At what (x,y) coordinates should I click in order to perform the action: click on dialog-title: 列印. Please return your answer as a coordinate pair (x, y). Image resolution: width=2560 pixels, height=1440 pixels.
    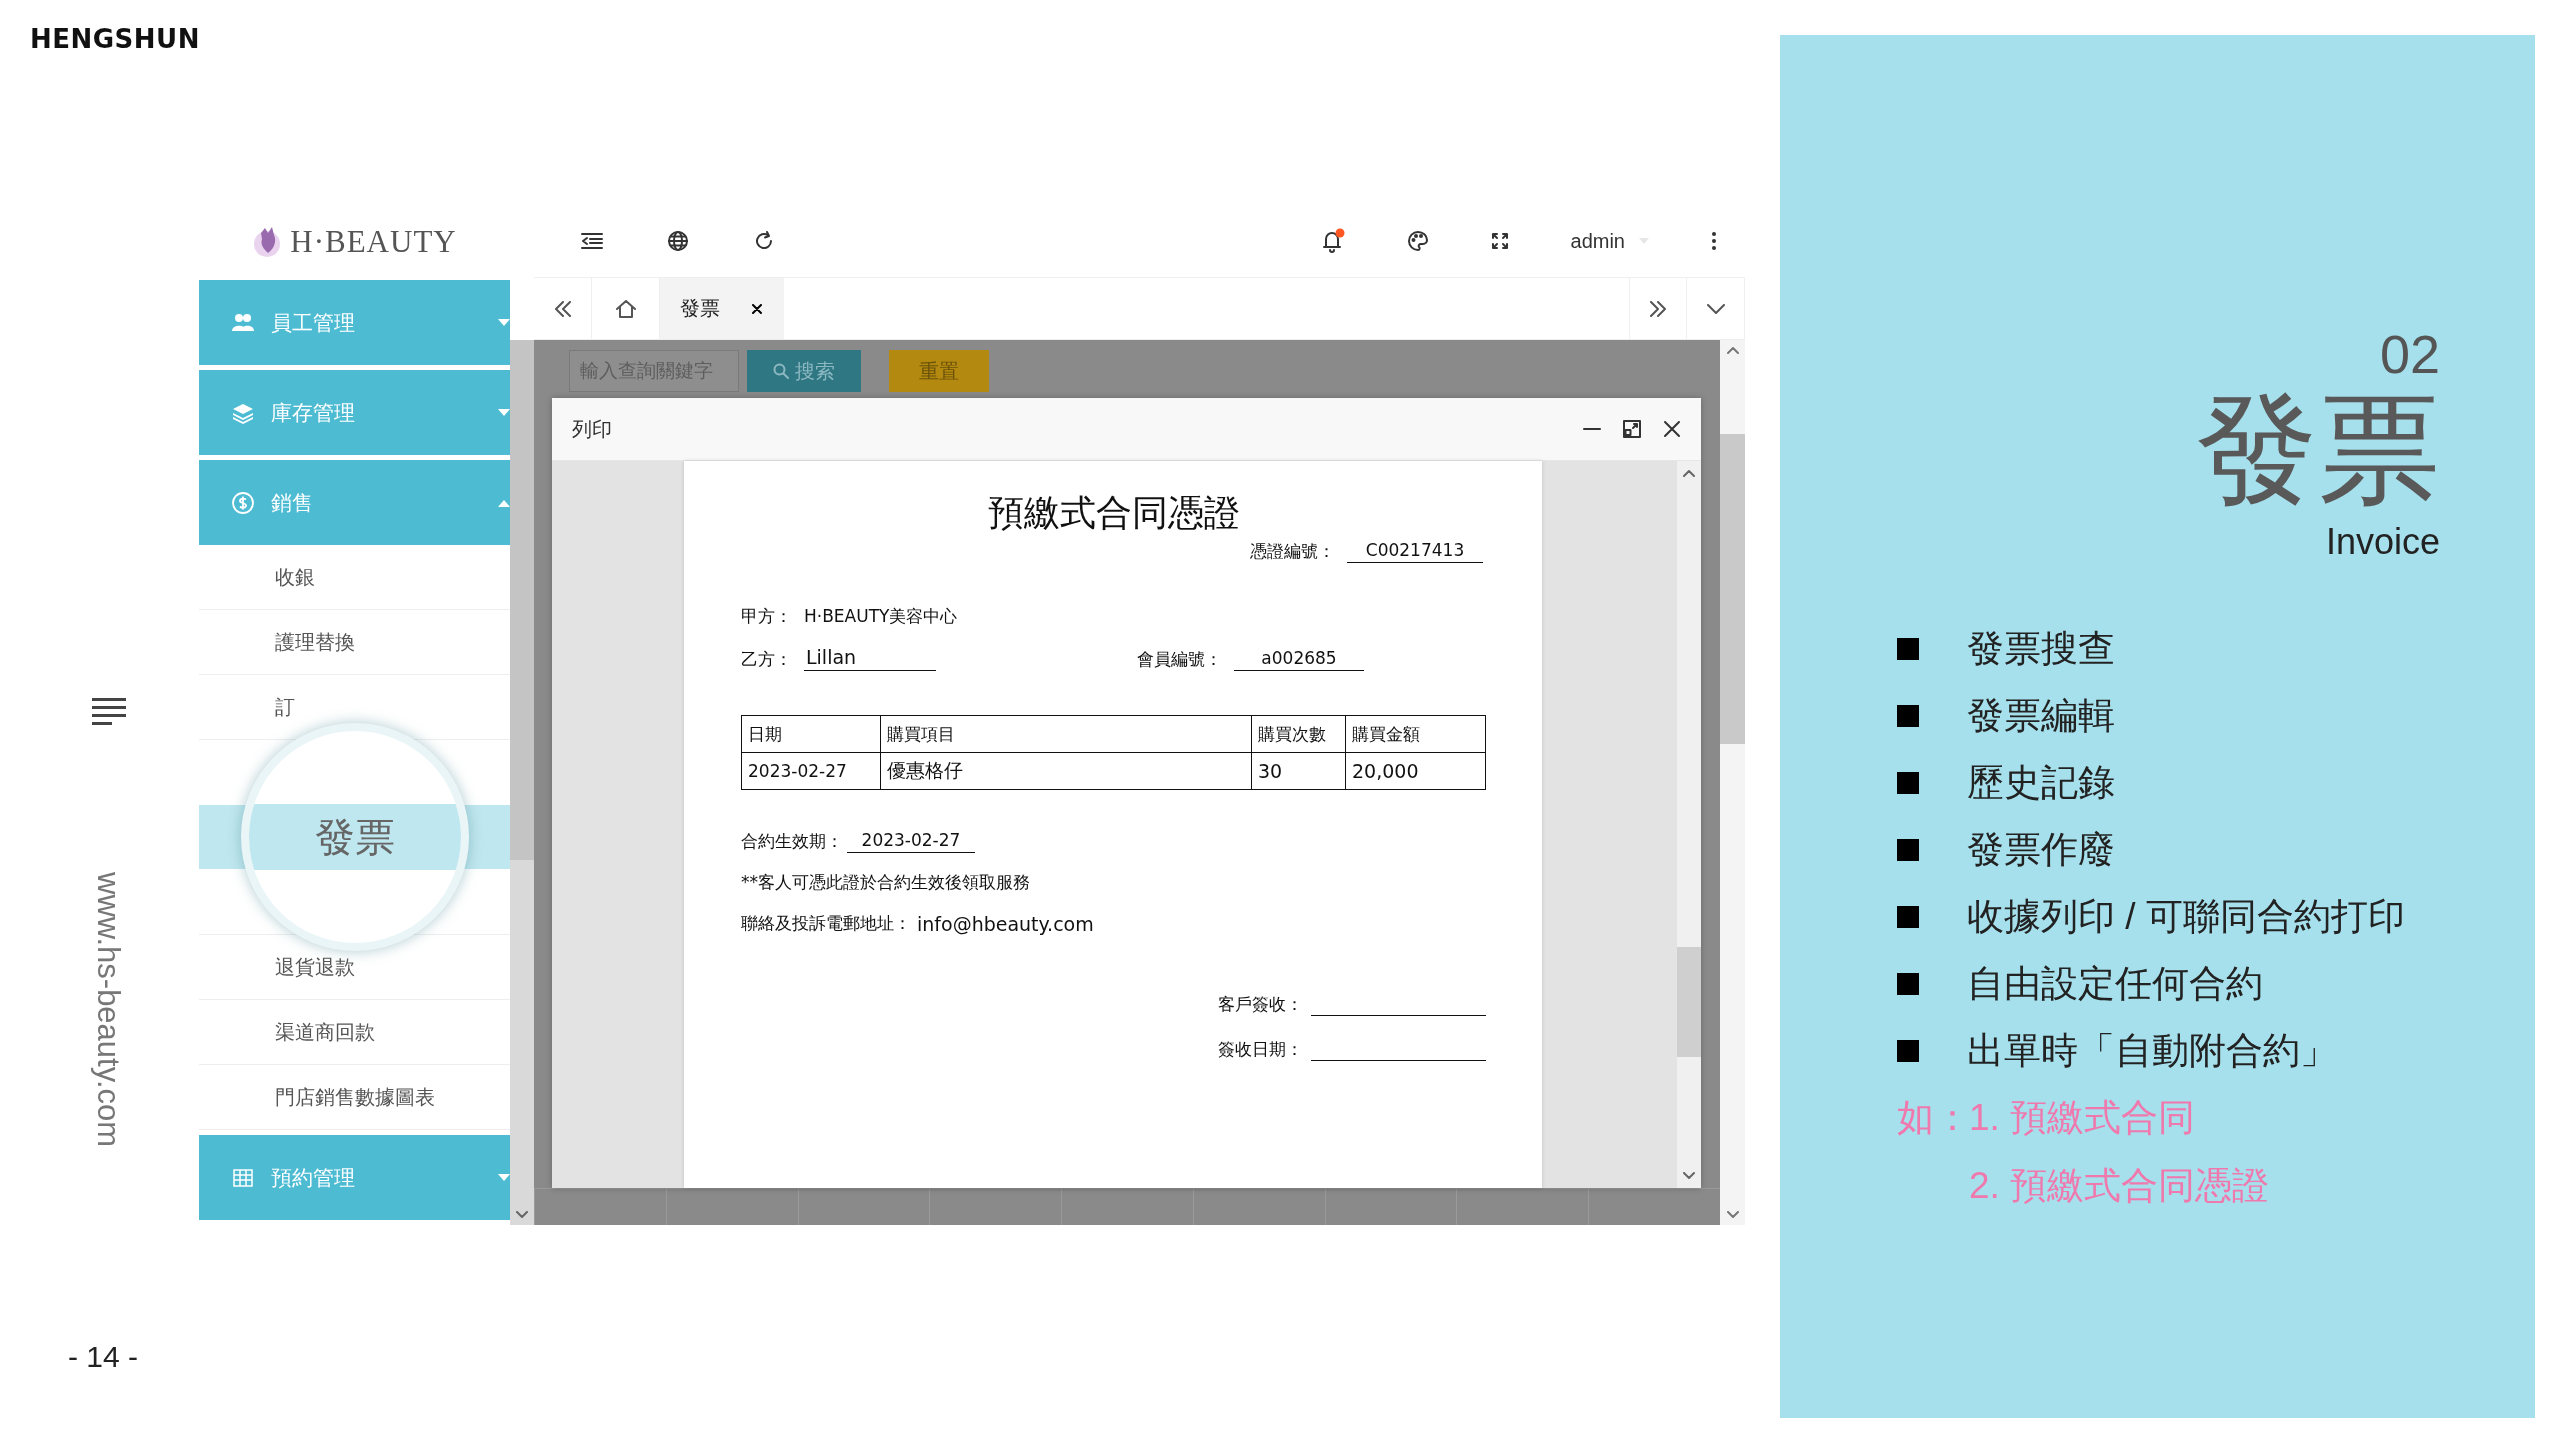
    Looking at the image, I should click on (592, 429).